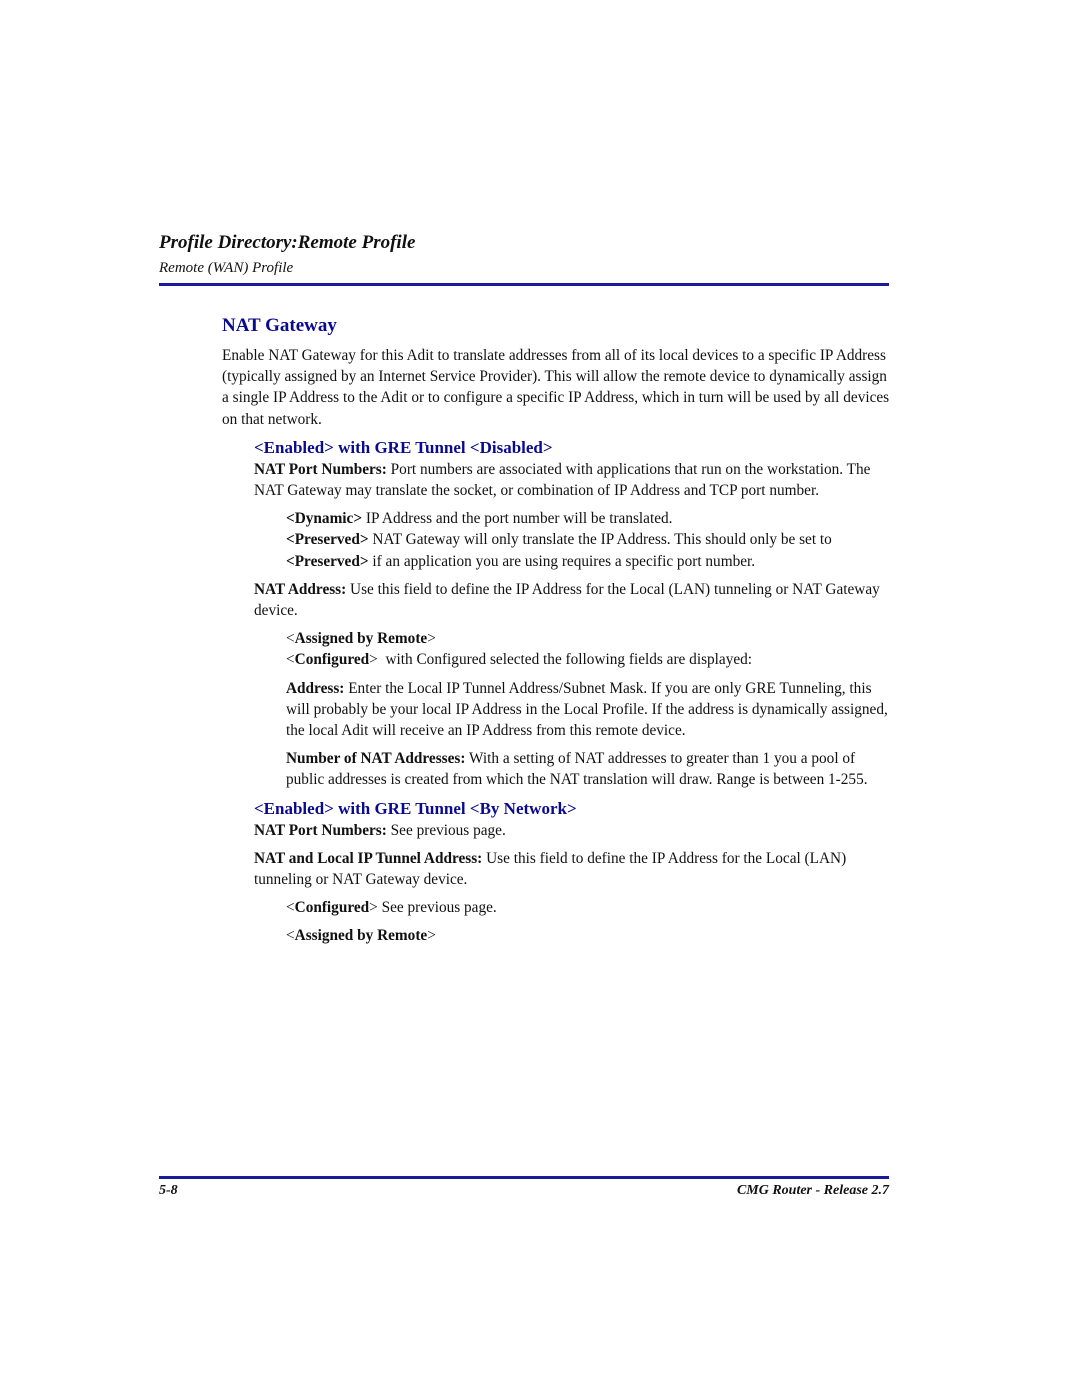 The height and width of the screenshot is (1397, 1080). I want to click on section-title: NAT Gateway, so click(279, 325).